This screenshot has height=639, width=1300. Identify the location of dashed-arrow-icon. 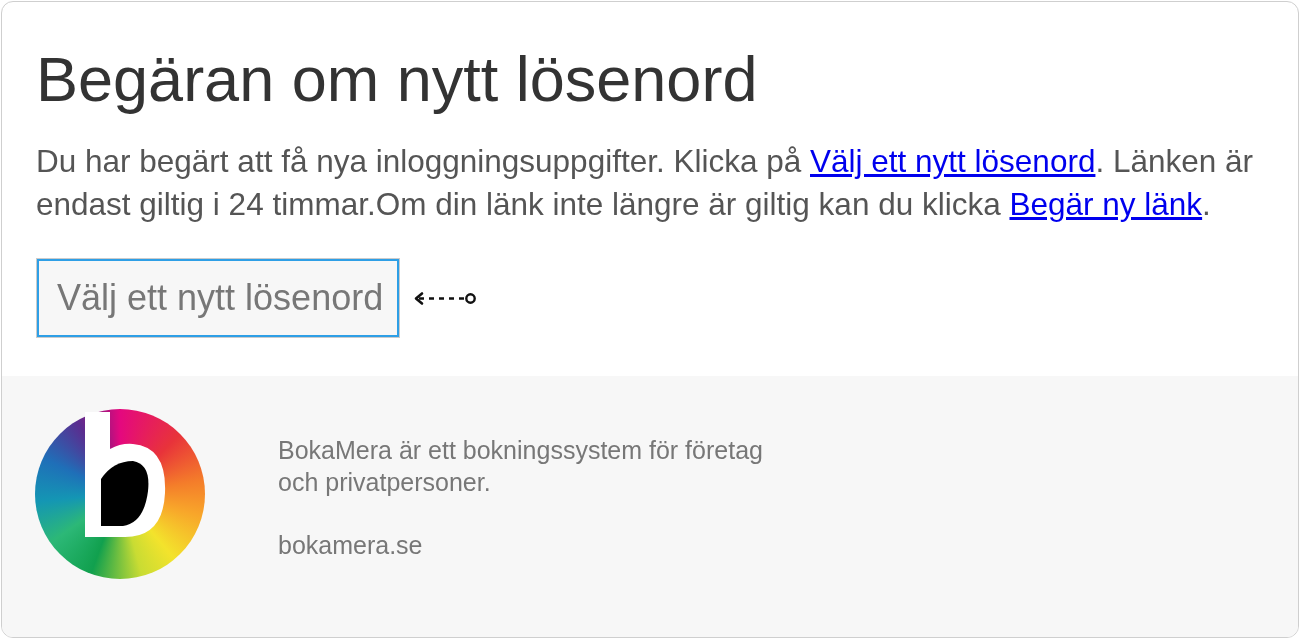
(445, 298).